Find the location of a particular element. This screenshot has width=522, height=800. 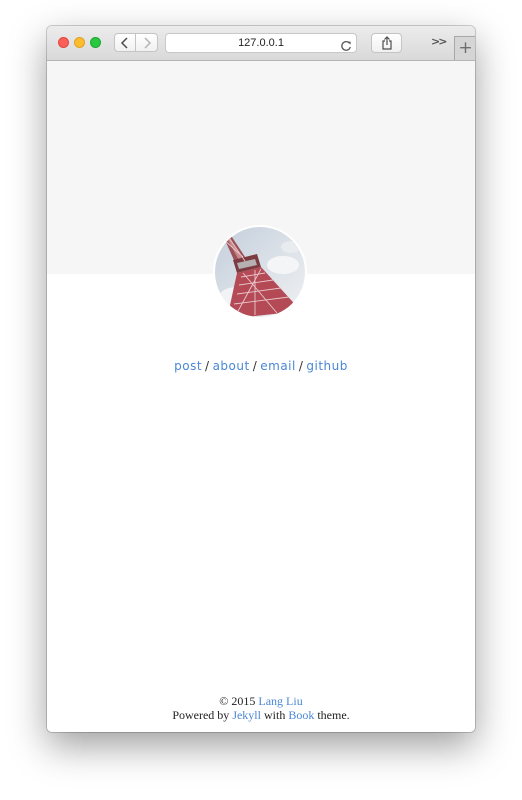

author-link: Lang Liu is located at coordinates (280, 701).